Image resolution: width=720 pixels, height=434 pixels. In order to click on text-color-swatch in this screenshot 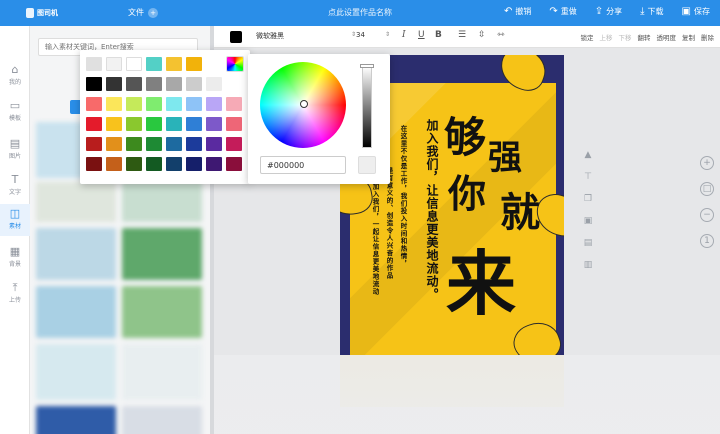, I will do `click(236, 37)`.